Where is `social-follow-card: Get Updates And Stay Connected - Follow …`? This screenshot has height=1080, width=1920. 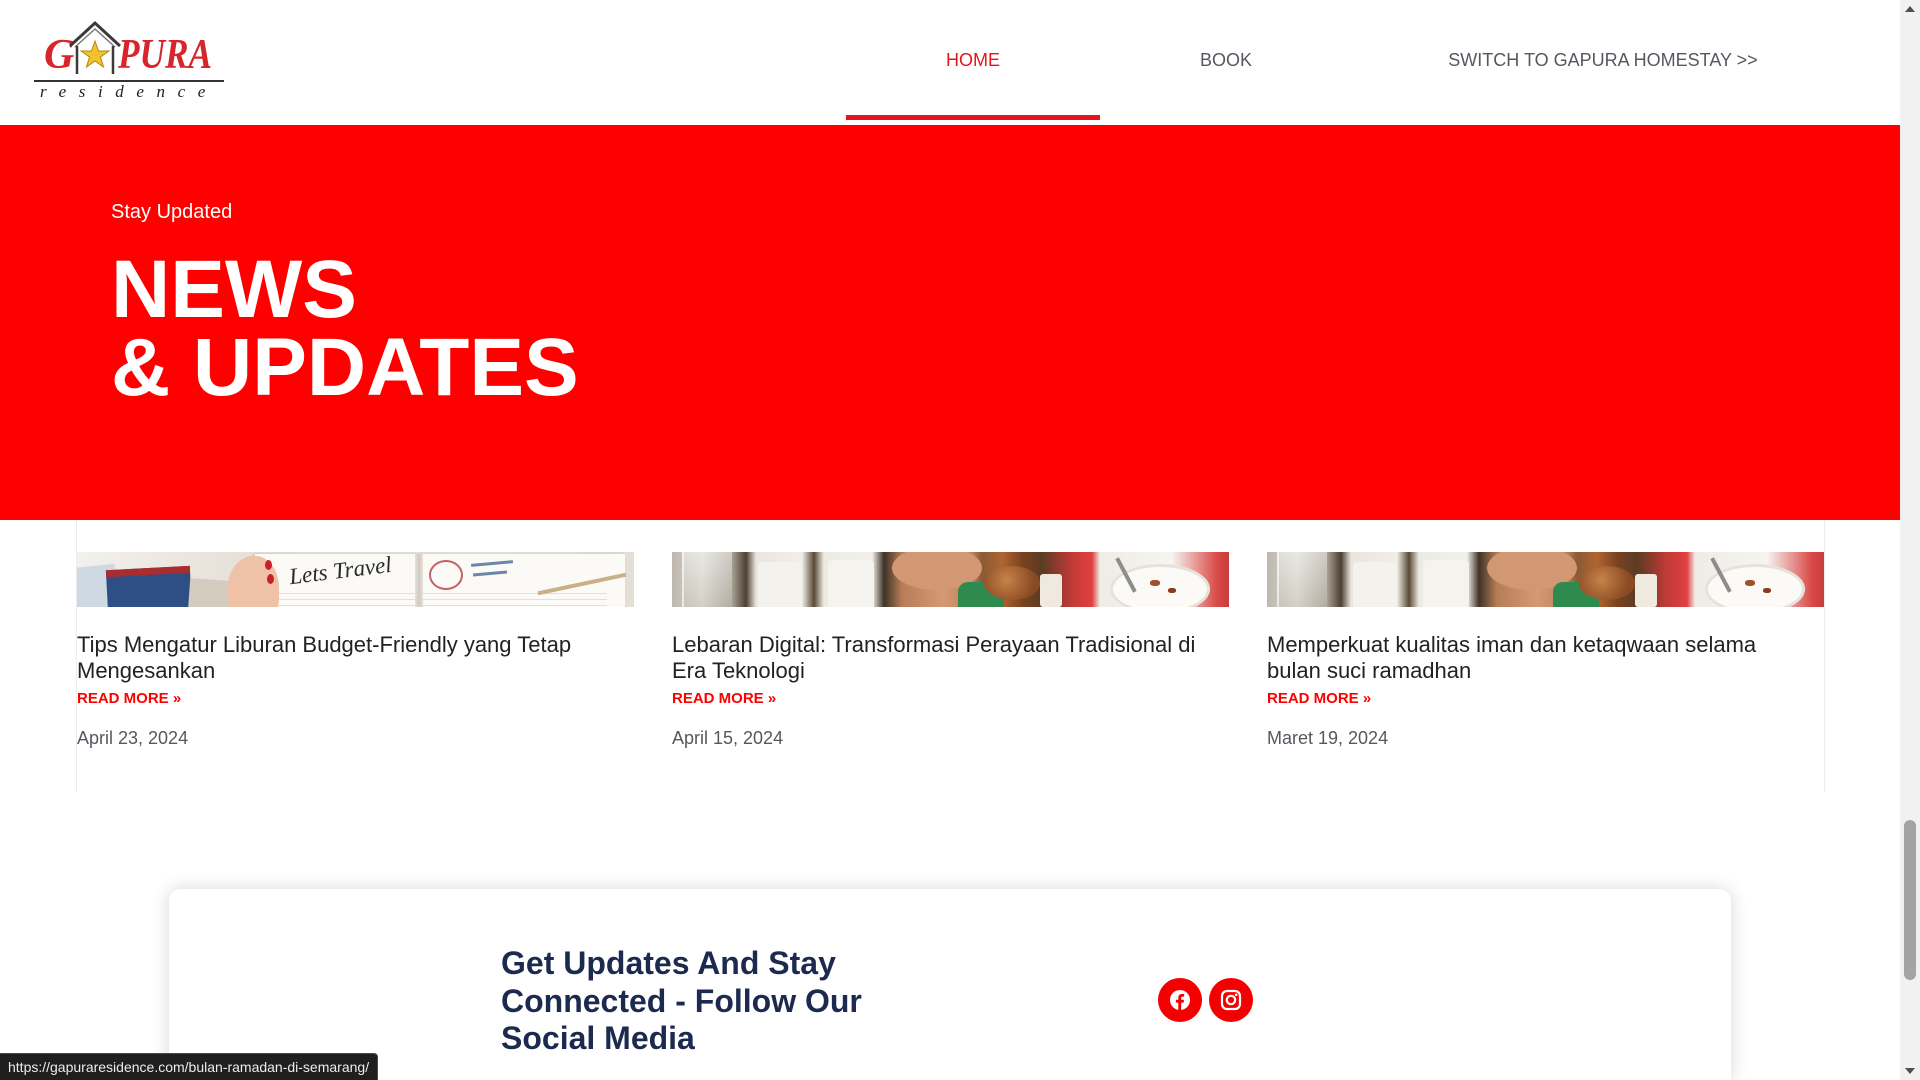 social-follow-card: Get Updates And Stay Connected - Follow … is located at coordinates (950, 984).